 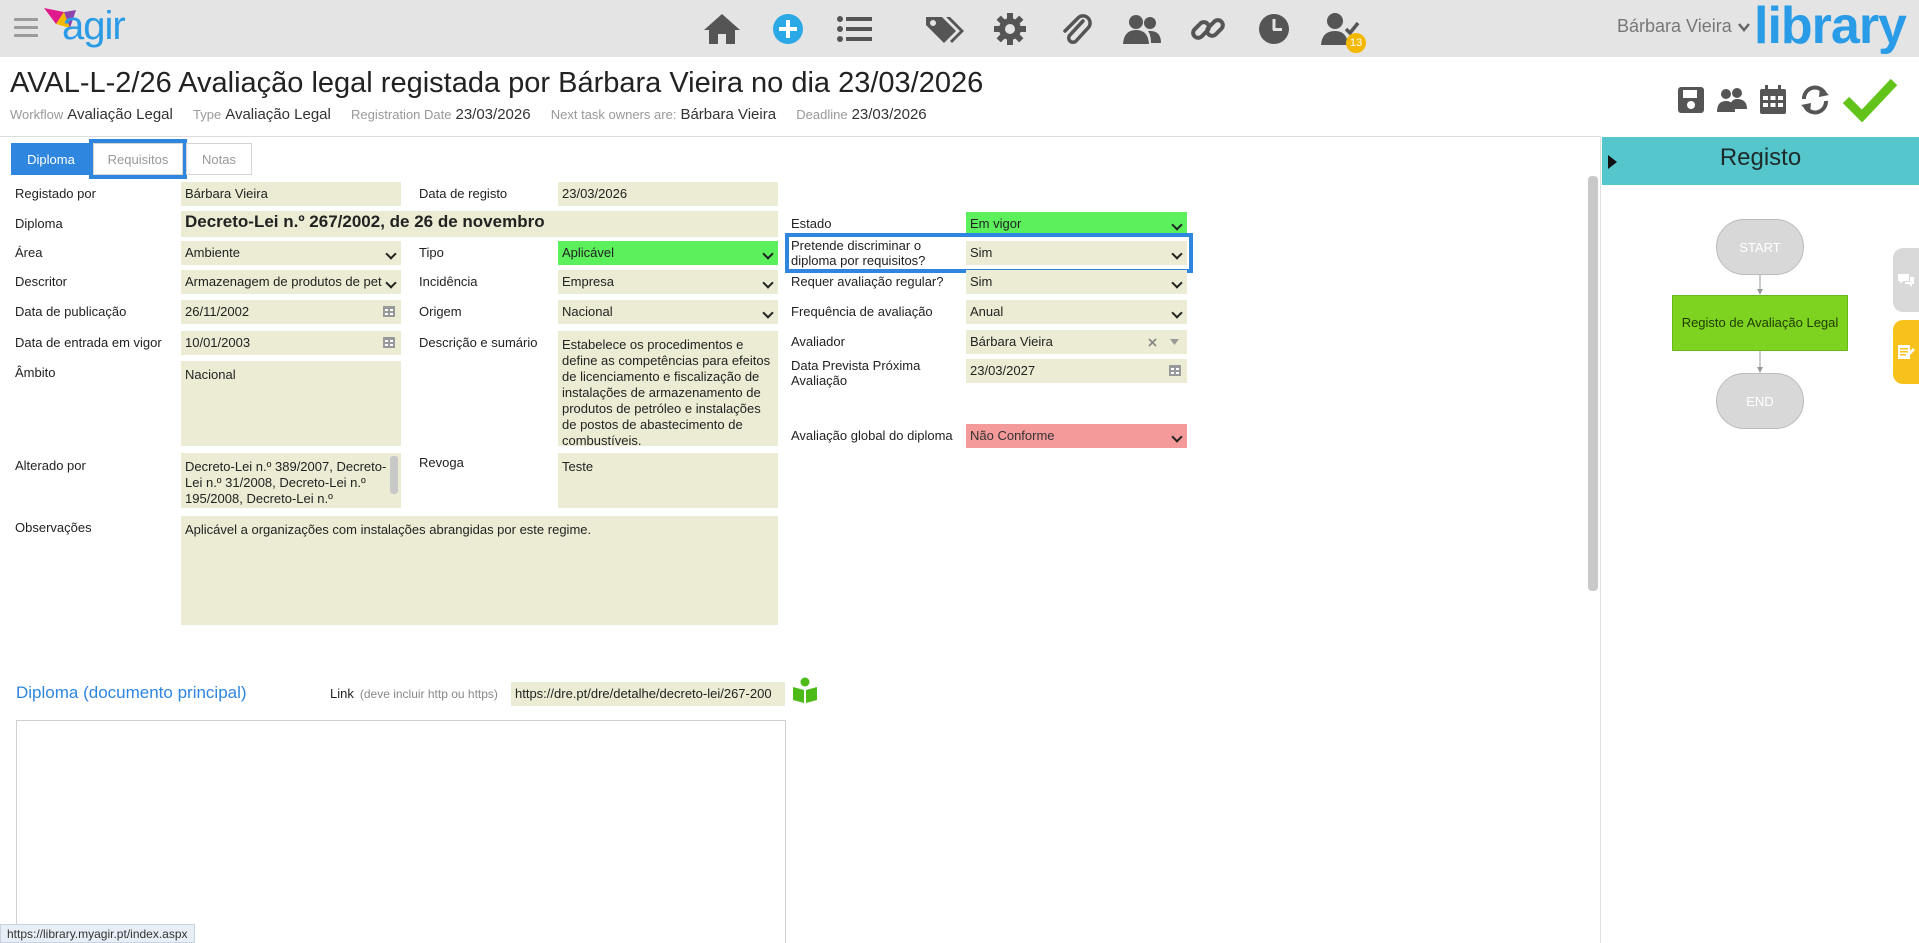 I want to click on side-tab-notes, so click(x=1906, y=352).